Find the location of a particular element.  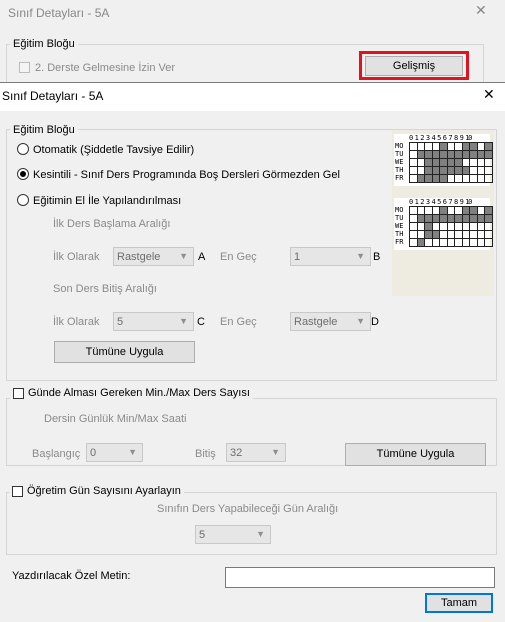

daily-start-value: 0 is located at coordinates (93, 453).